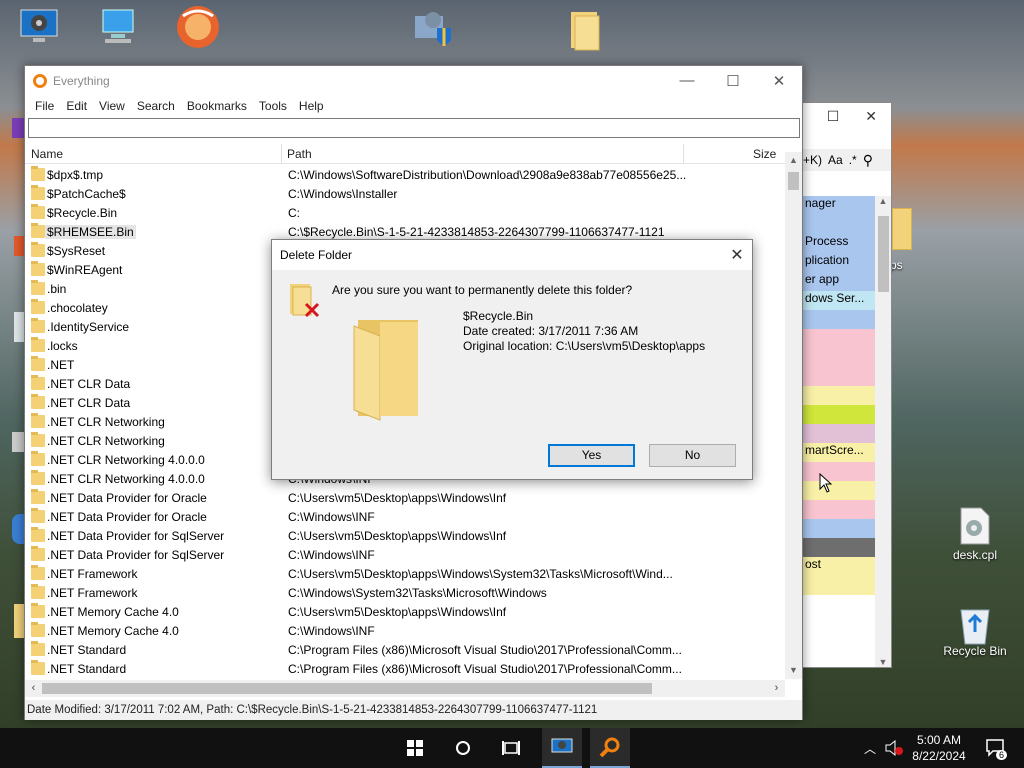 The height and width of the screenshot is (768, 1024). I want to click on horizontal-scrollbar: ‹ ›, so click(405, 688).